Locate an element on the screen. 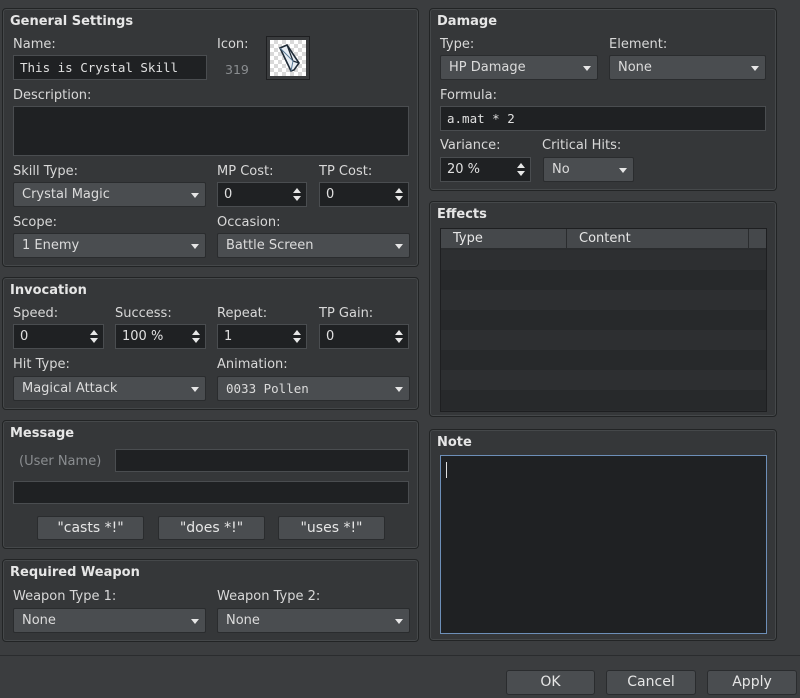  hit-type-value: Magical Attack is located at coordinates (70, 388).